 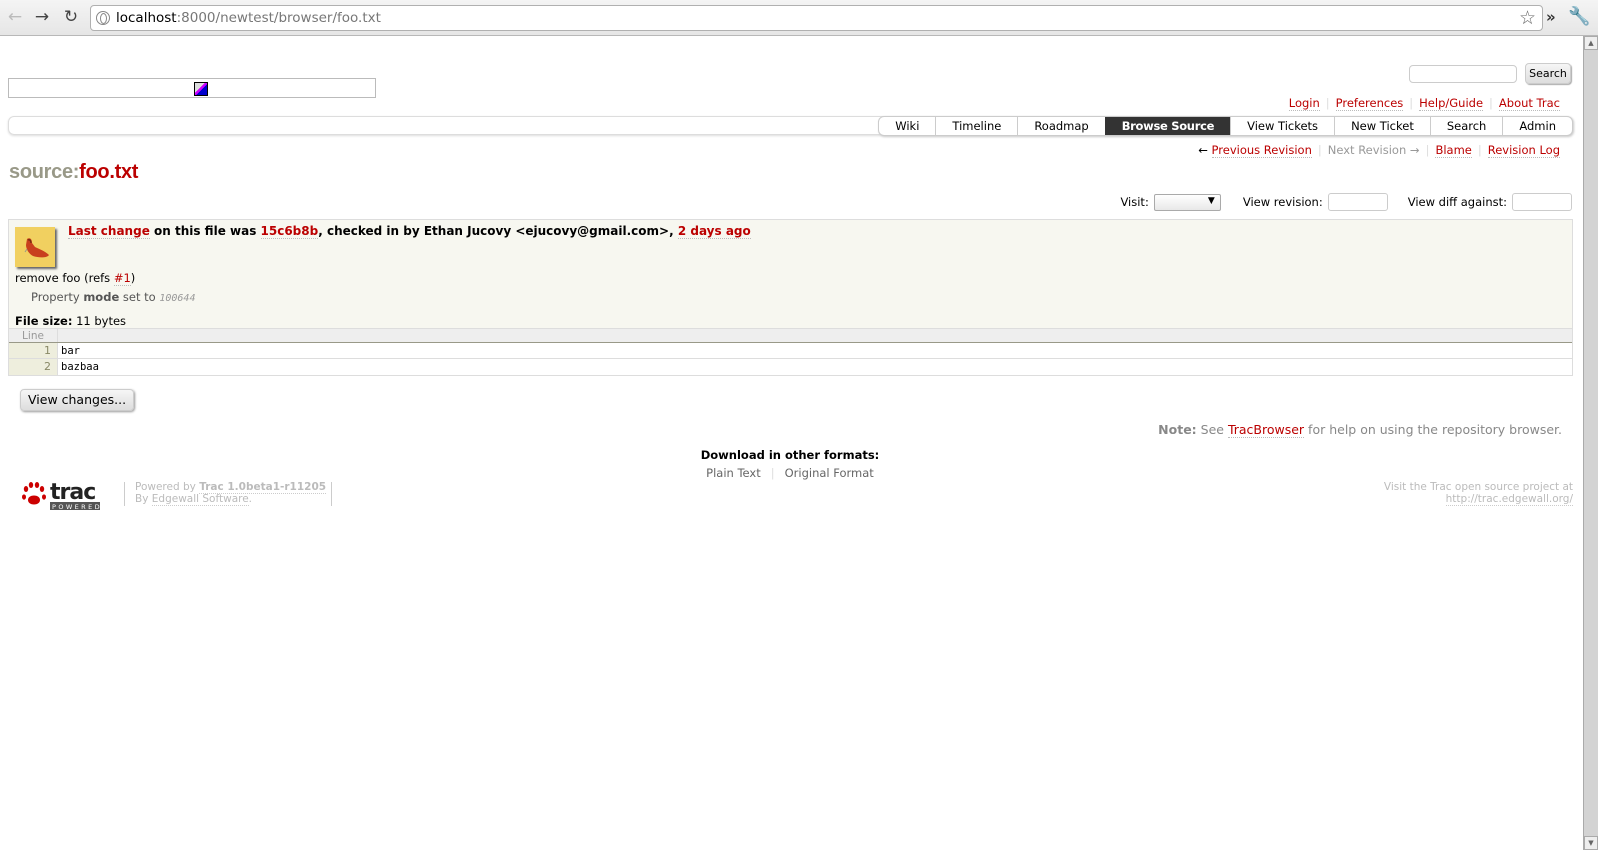 I want to click on commit-message: remove foo (refs #1), so click(x=75, y=278).